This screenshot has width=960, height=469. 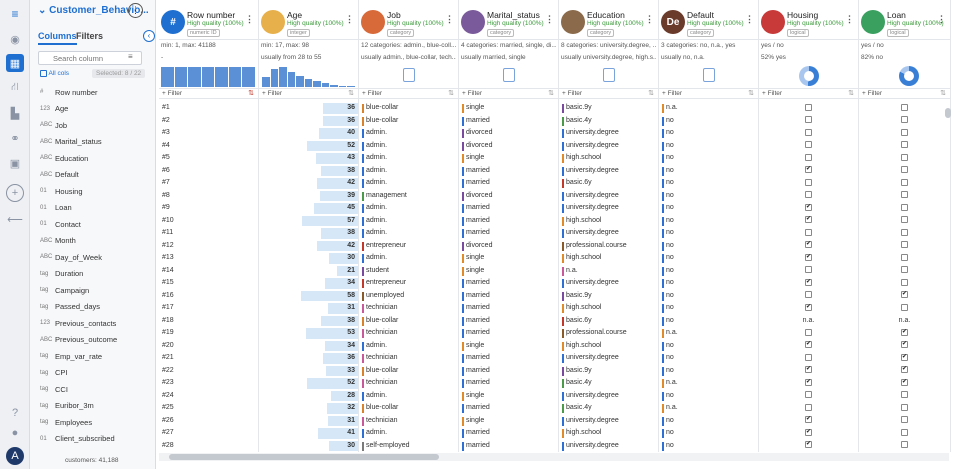 What do you see at coordinates (96, 422) in the screenshot?
I see `column-list-item: tag Employees` at bounding box center [96, 422].